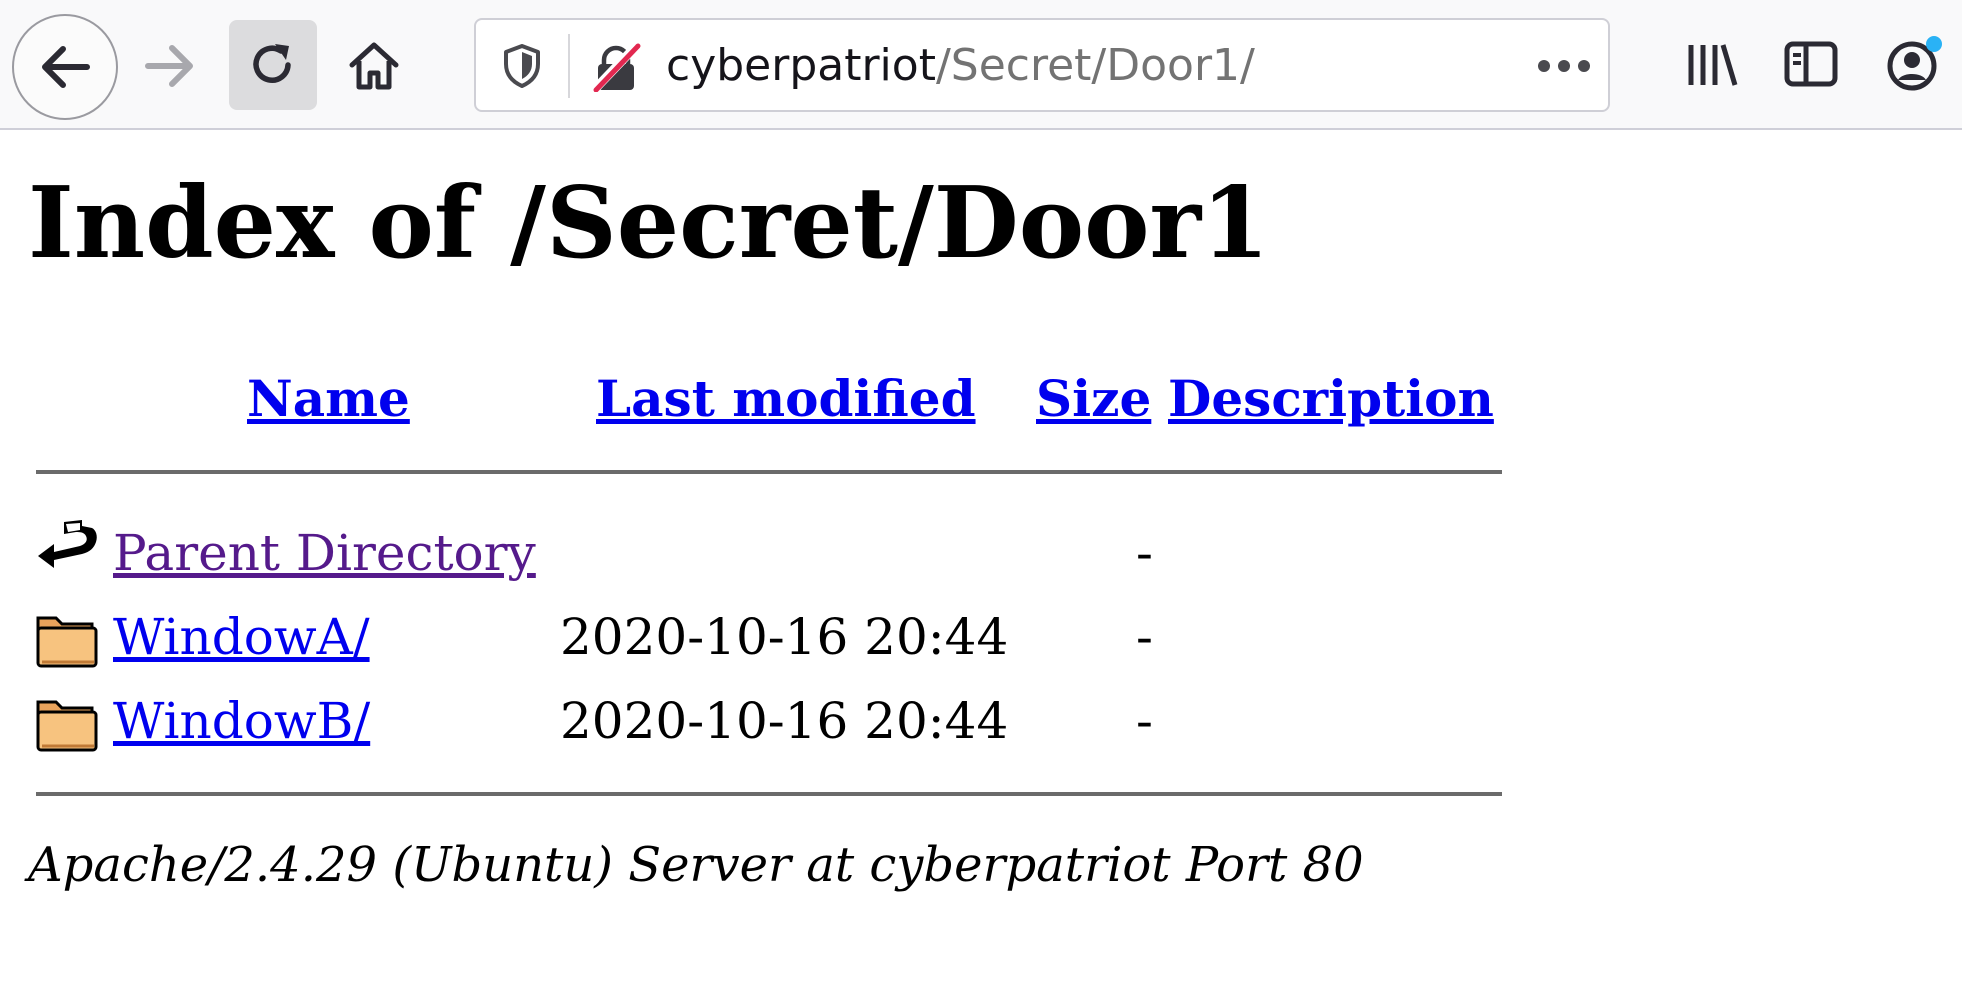 The width and height of the screenshot is (1962, 1006). I want to click on header-divider, so click(769, 472).